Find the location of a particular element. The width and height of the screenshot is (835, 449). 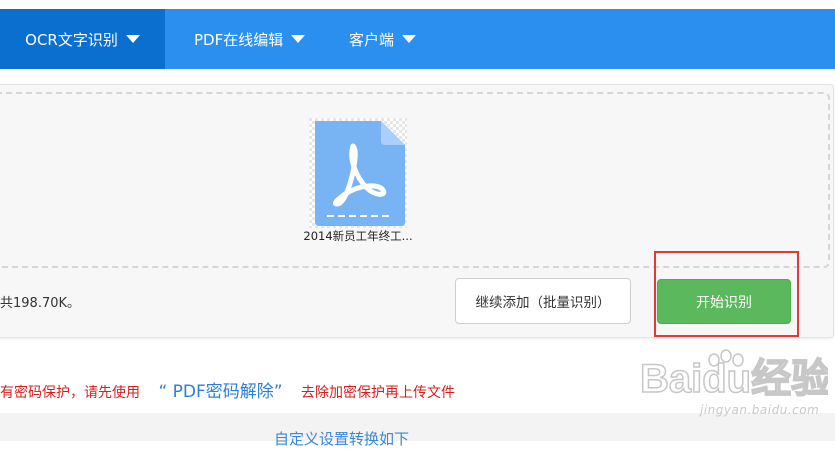

watermark-brand: Baidu经验 is located at coordinates (734, 379).